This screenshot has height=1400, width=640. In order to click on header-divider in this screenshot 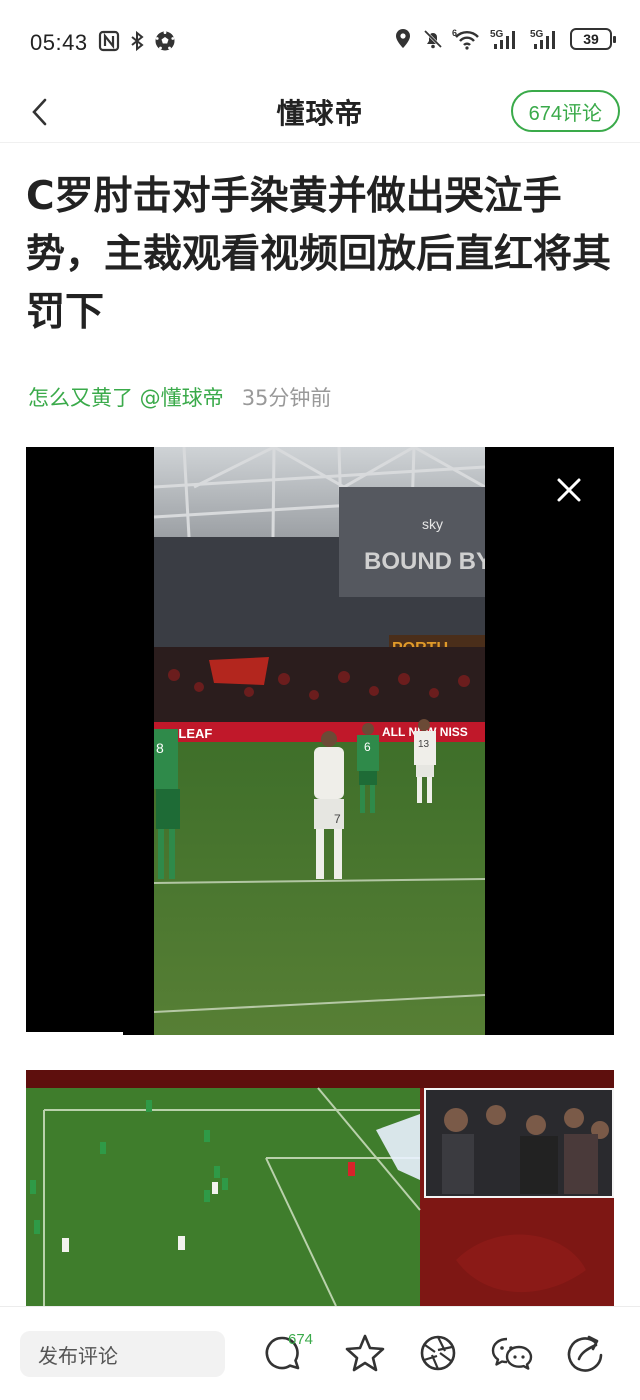, I will do `click(320, 142)`.